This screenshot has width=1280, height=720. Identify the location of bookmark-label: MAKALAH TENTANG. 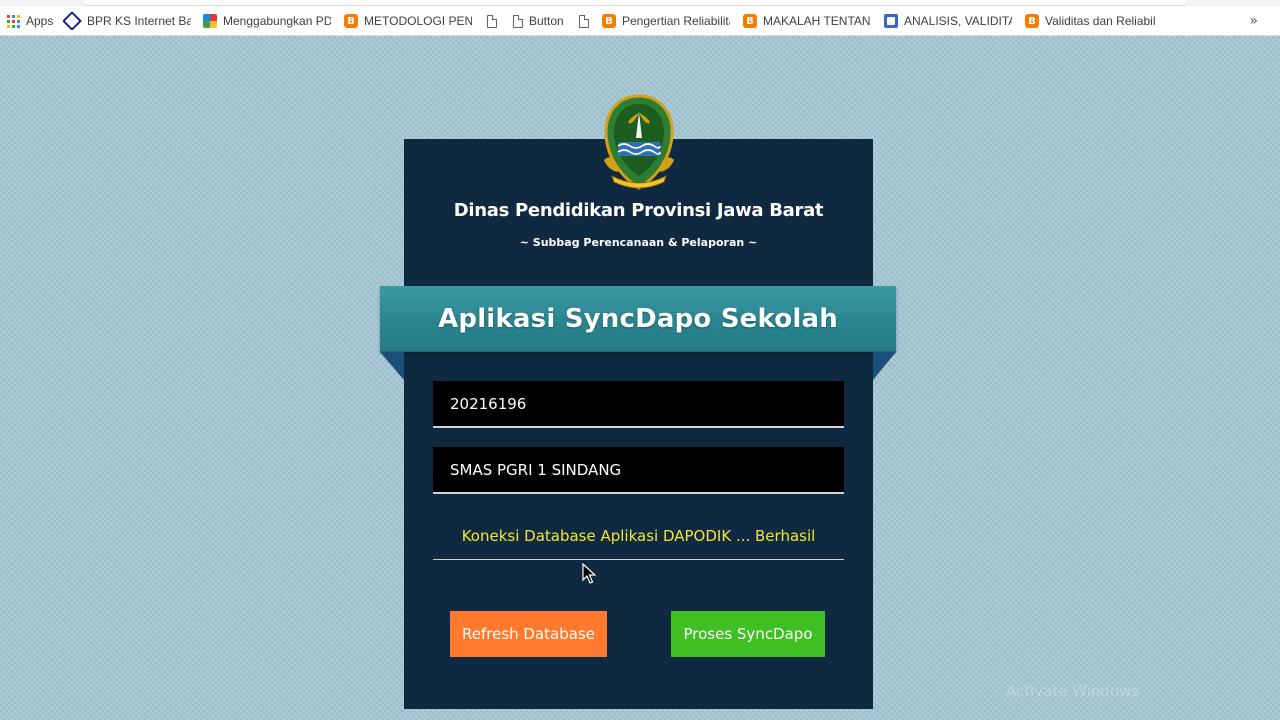
(817, 21).